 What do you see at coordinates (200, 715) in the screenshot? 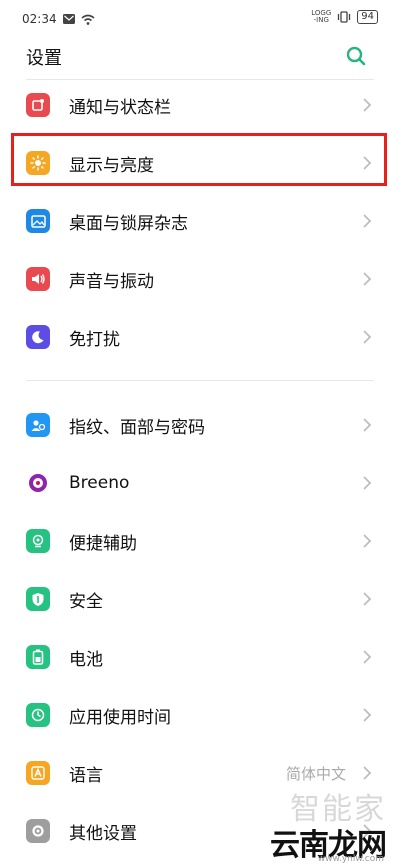
I see `settings-item-app-usage: 应用使用时间` at bounding box center [200, 715].